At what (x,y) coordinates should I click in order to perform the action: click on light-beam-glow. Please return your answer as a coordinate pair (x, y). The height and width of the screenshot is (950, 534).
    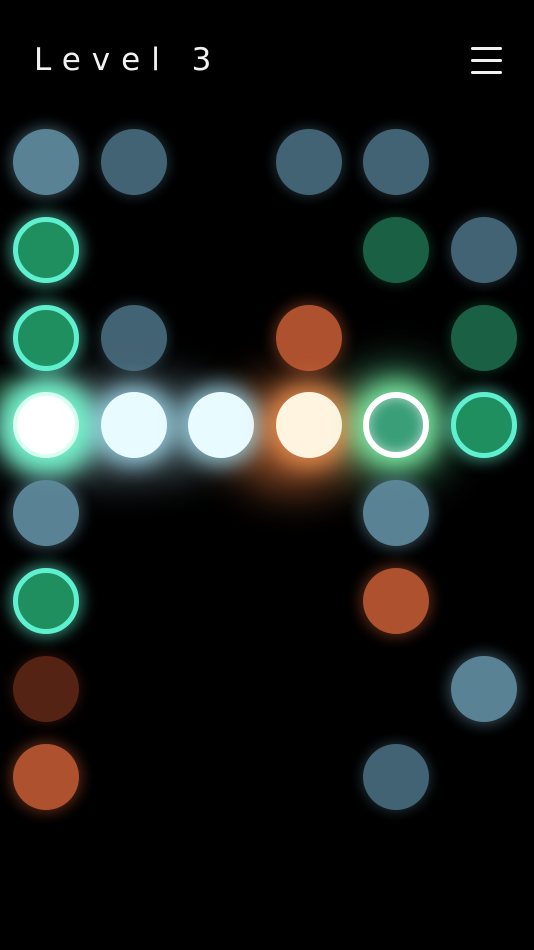
    Looking at the image, I should click on (225, 430).